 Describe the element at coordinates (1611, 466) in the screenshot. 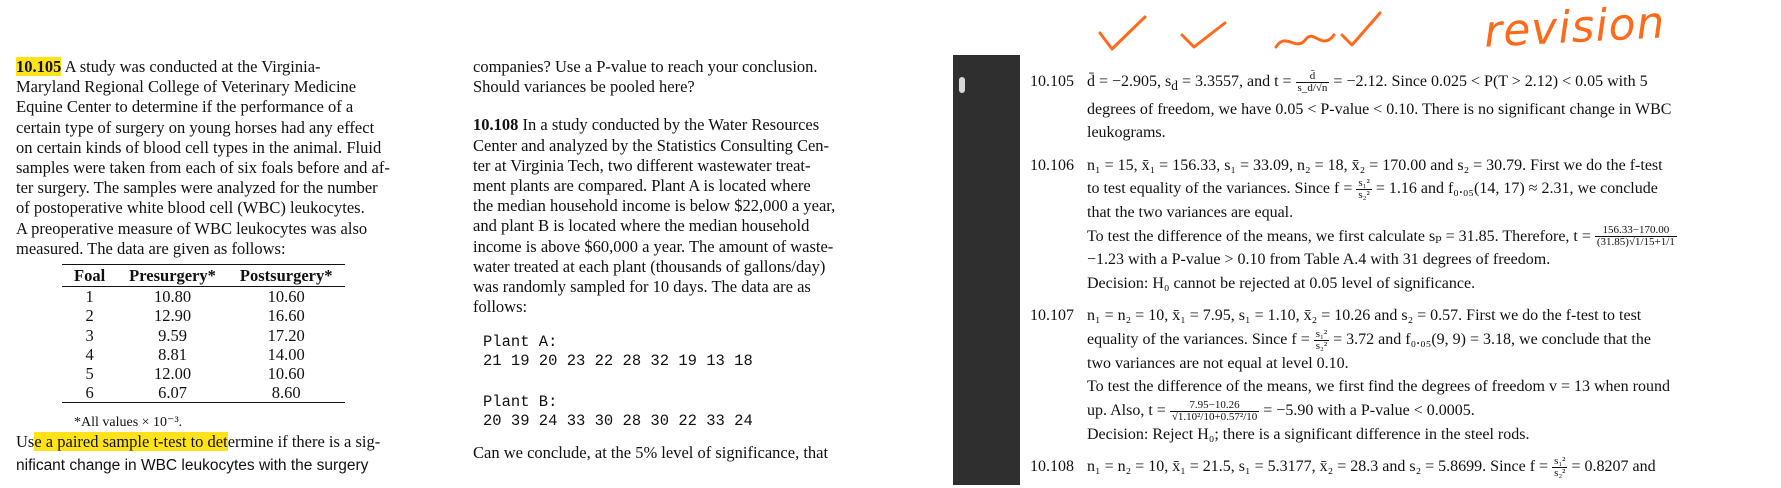

I see `sol-text: = 0.8207 and` at that location.